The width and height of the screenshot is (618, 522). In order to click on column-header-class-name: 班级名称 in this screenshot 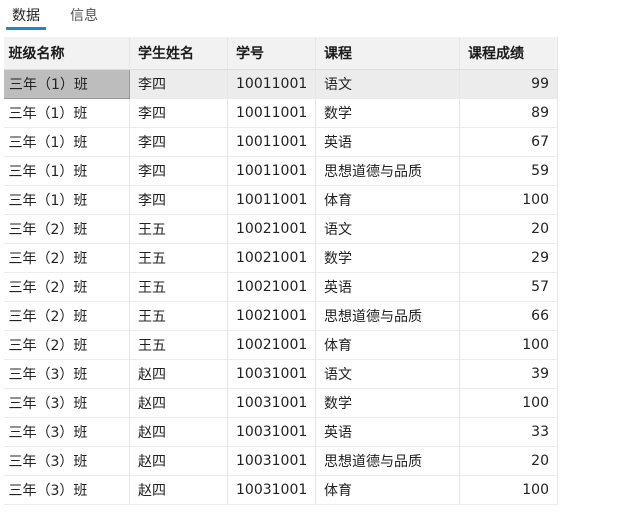, I will do `click(65, 53)`.